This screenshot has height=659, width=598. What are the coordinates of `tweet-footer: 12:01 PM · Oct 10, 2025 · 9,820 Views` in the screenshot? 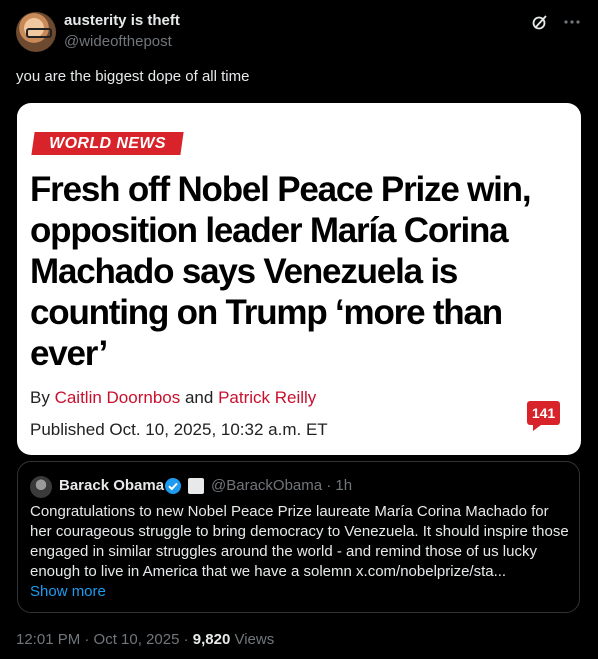 It's located at (145, 639).